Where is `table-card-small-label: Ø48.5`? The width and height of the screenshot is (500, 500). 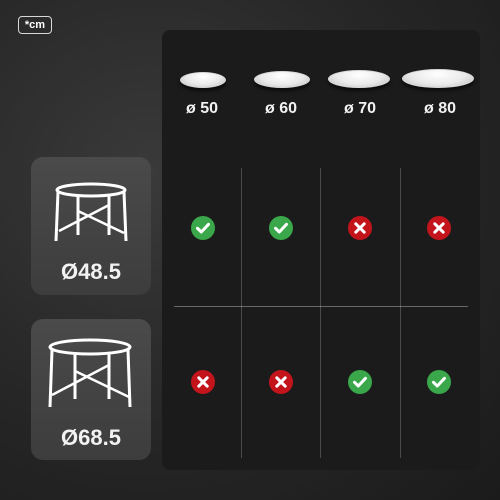
table-card-small-label: Ø48.5 is located at coordinates (91, 271).